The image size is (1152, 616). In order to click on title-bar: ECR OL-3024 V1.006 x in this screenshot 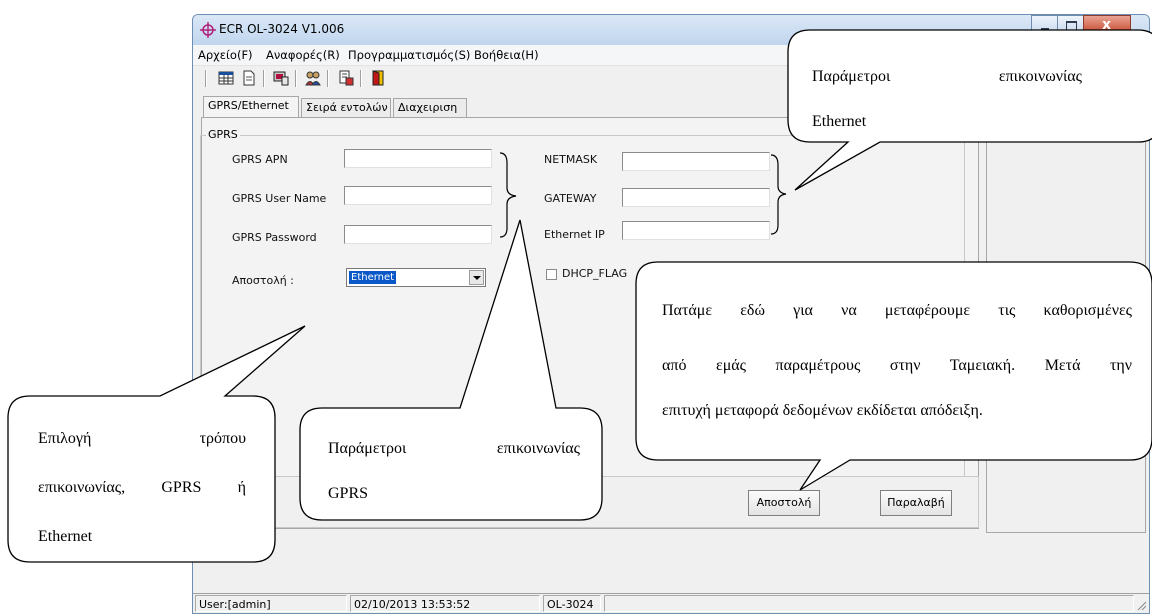, I will do `click(671, 30)`.